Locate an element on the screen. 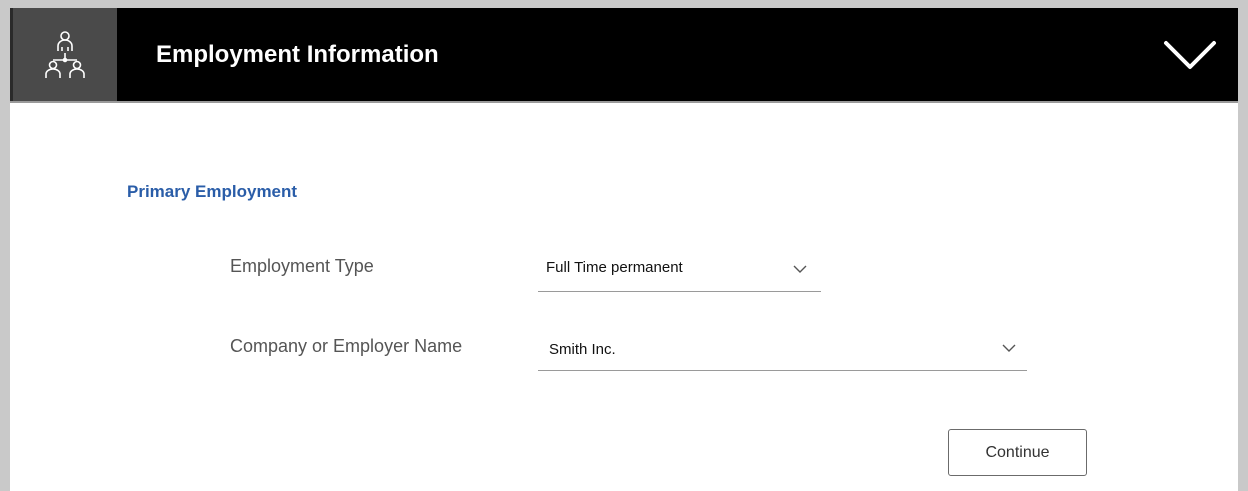  employment-type-select: Full Time permanent is located at coordinates (679, 272).